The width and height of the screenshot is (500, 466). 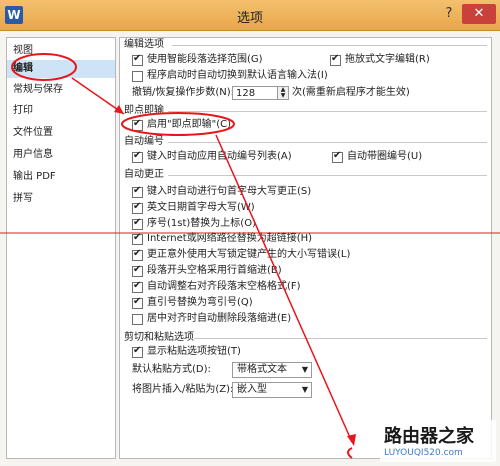 I want to click on sidebar-item-user-info: 用户信息, so click(x=33, y=155).